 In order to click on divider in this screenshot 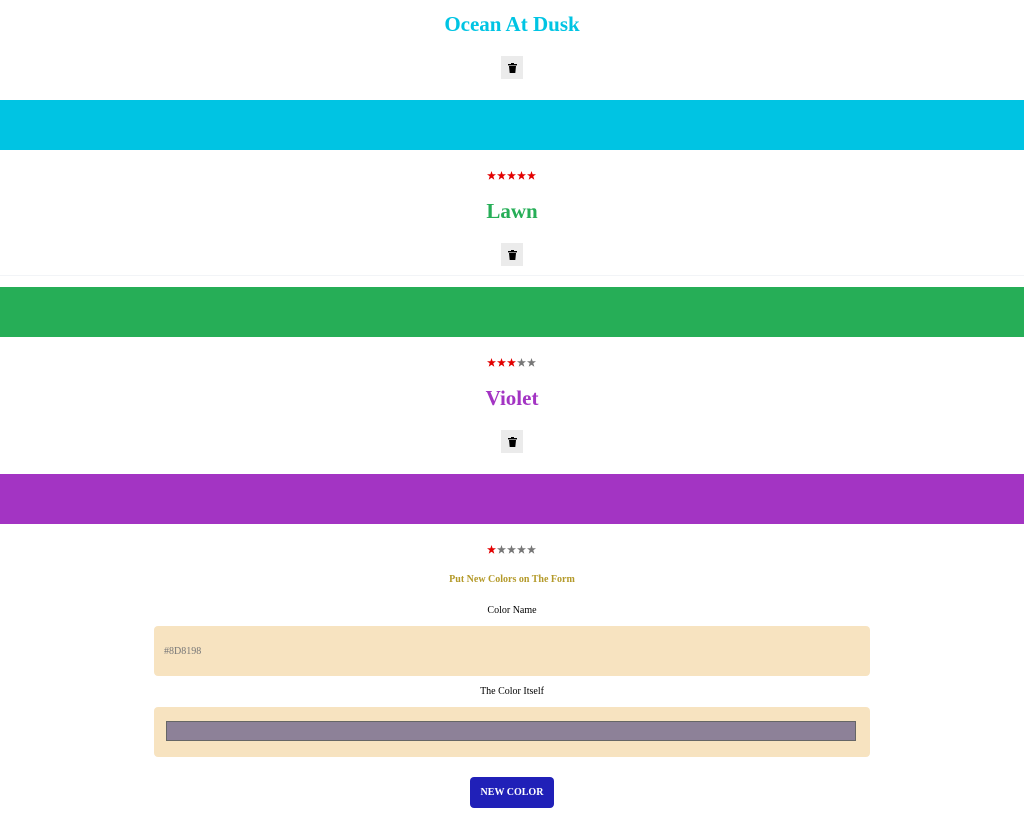, I will do `click(512, 275)`.